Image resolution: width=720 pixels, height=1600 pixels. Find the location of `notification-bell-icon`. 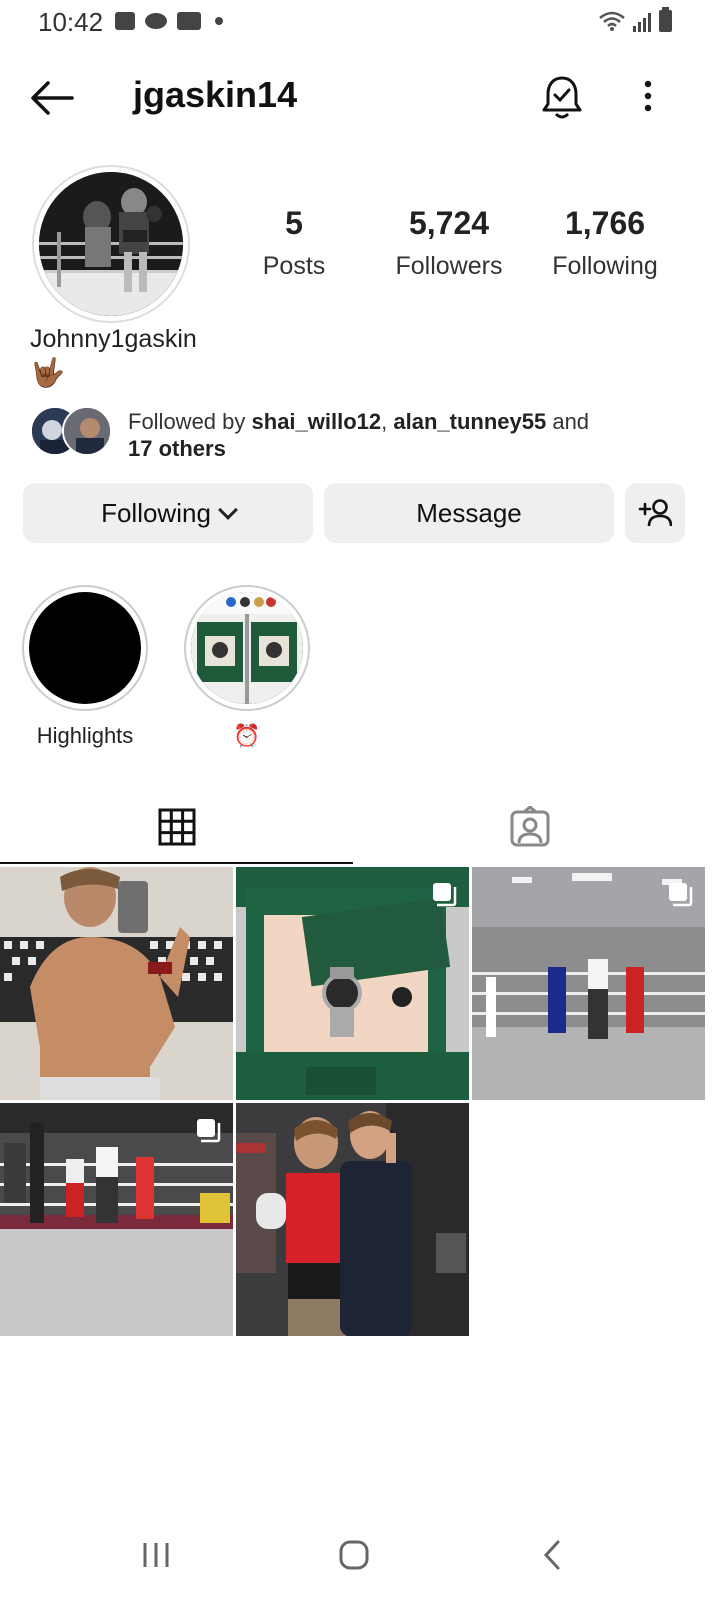

notification-bell-icon is located at coordinates (562, 97).